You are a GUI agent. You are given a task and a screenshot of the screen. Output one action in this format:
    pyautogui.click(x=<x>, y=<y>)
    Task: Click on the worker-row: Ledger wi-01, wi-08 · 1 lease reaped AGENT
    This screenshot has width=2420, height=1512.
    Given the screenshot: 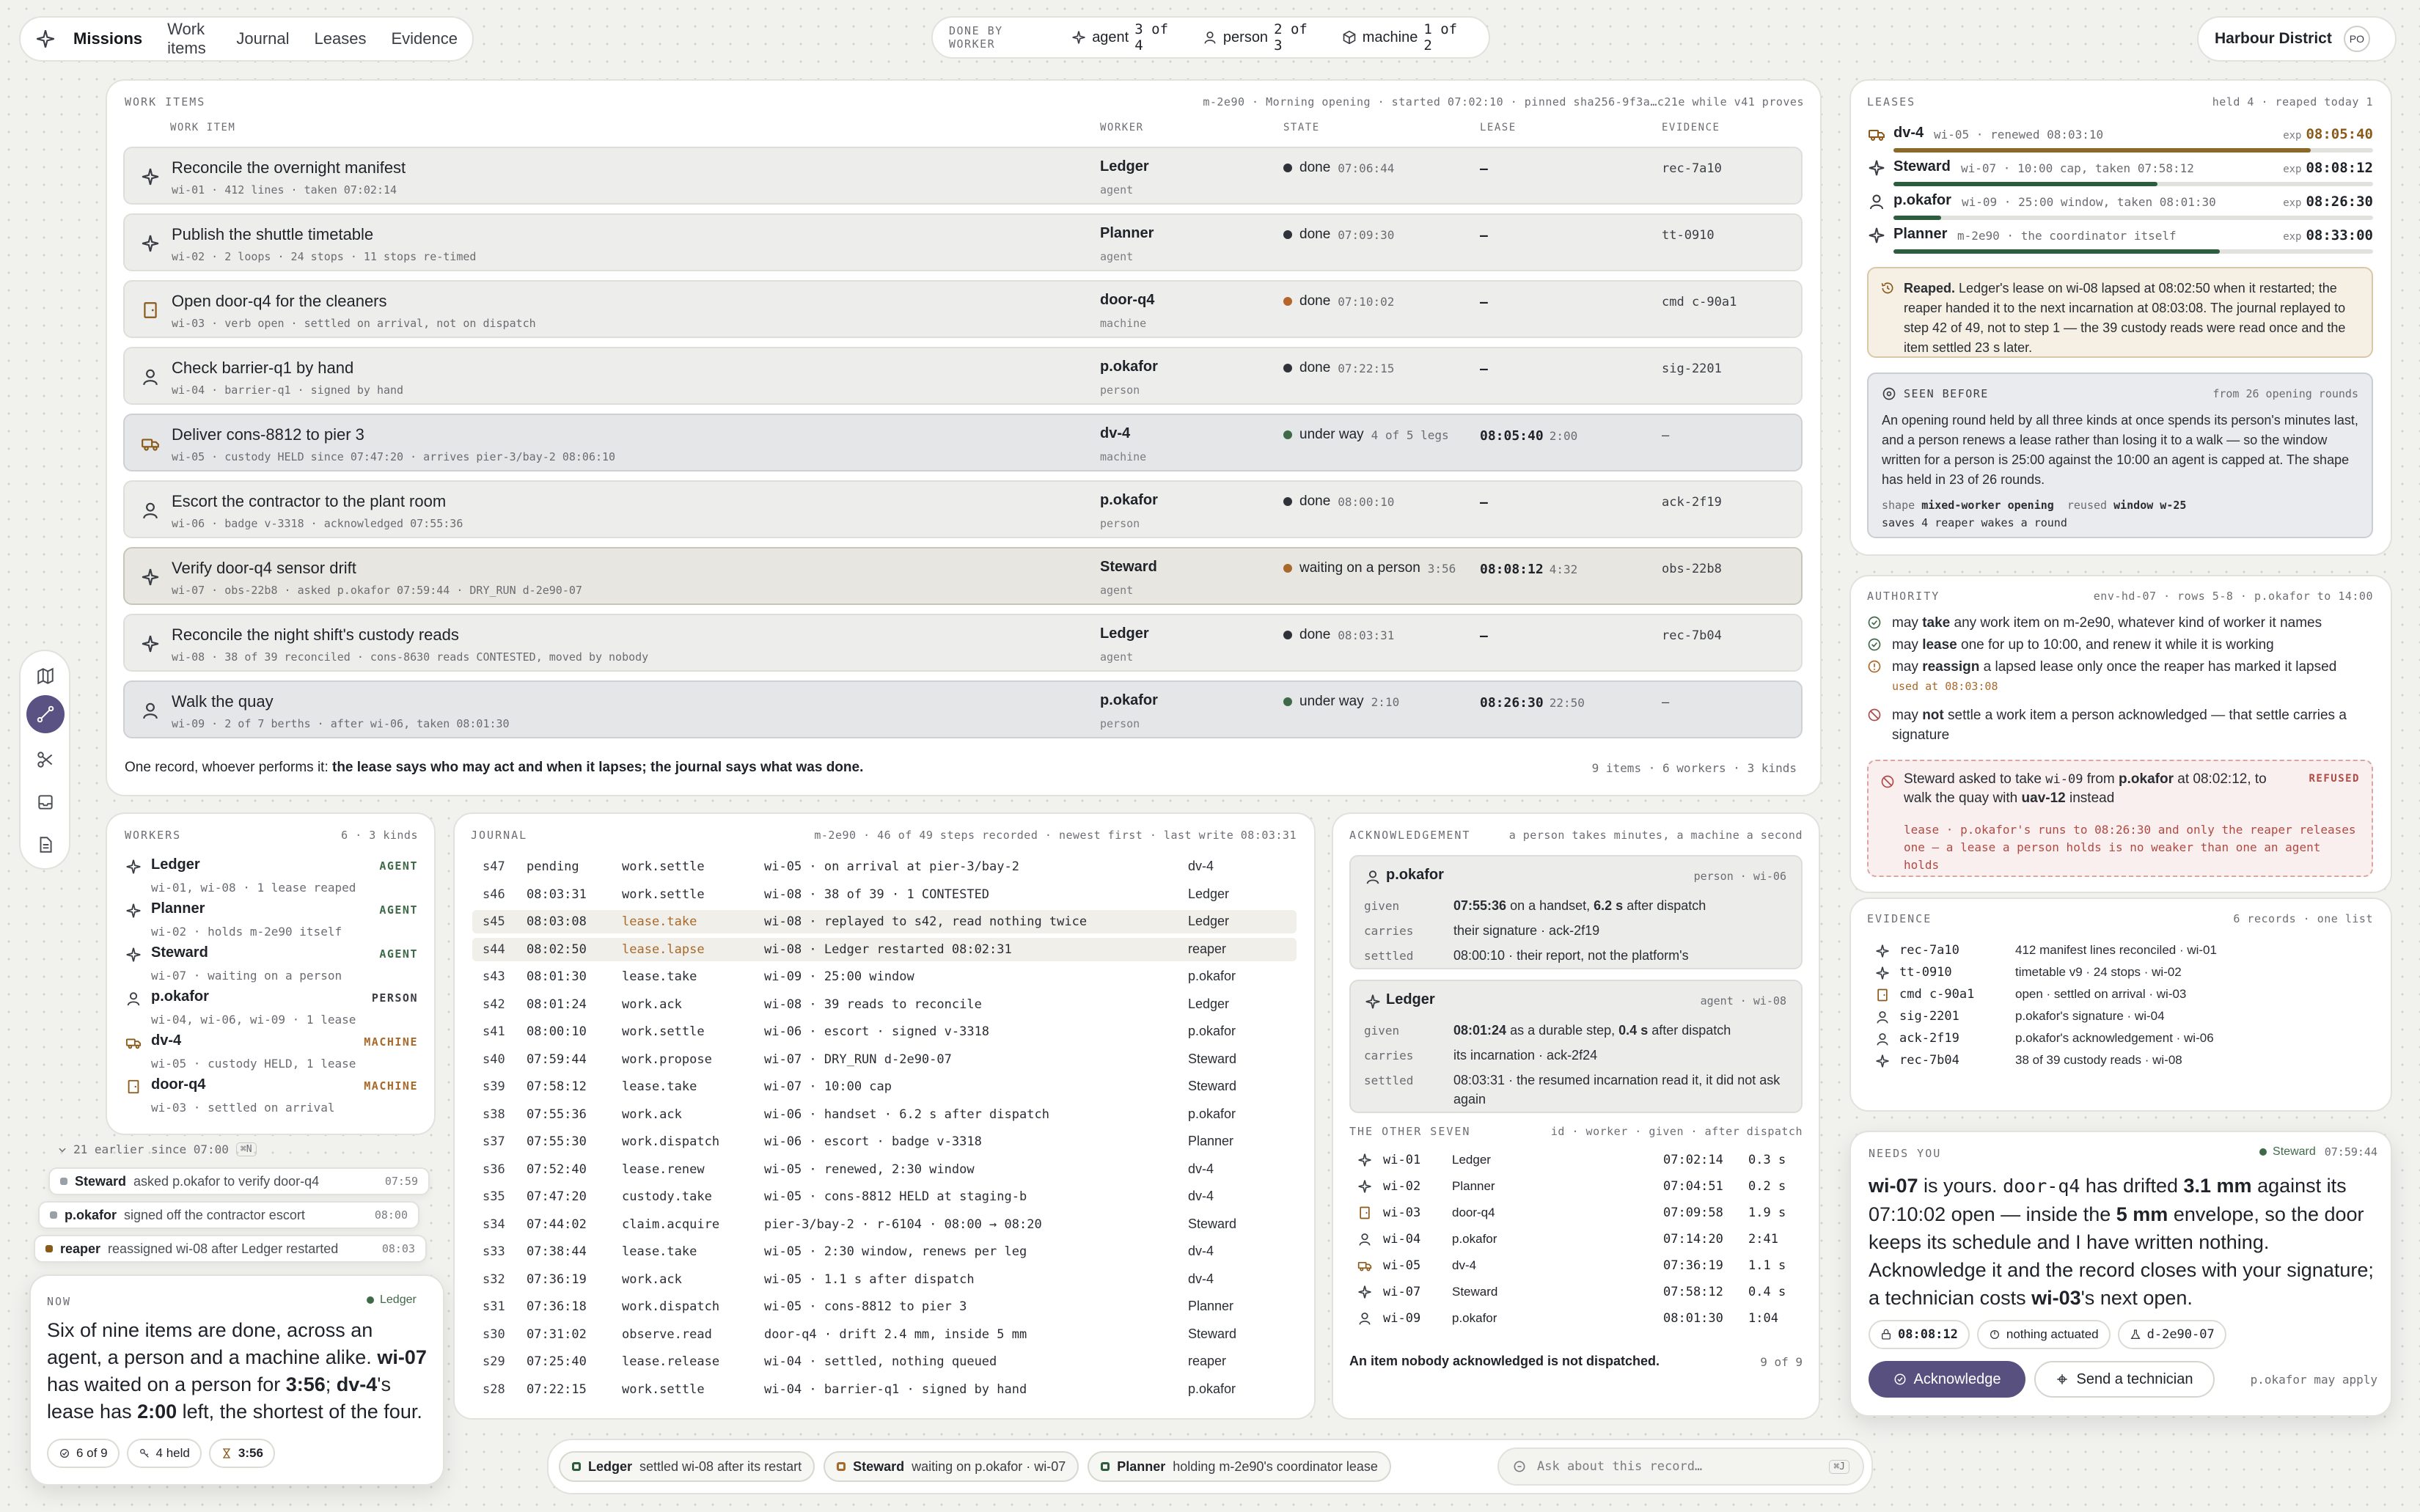 What is the action you would take?
    pyautogui.click(x=271, y=877)
    